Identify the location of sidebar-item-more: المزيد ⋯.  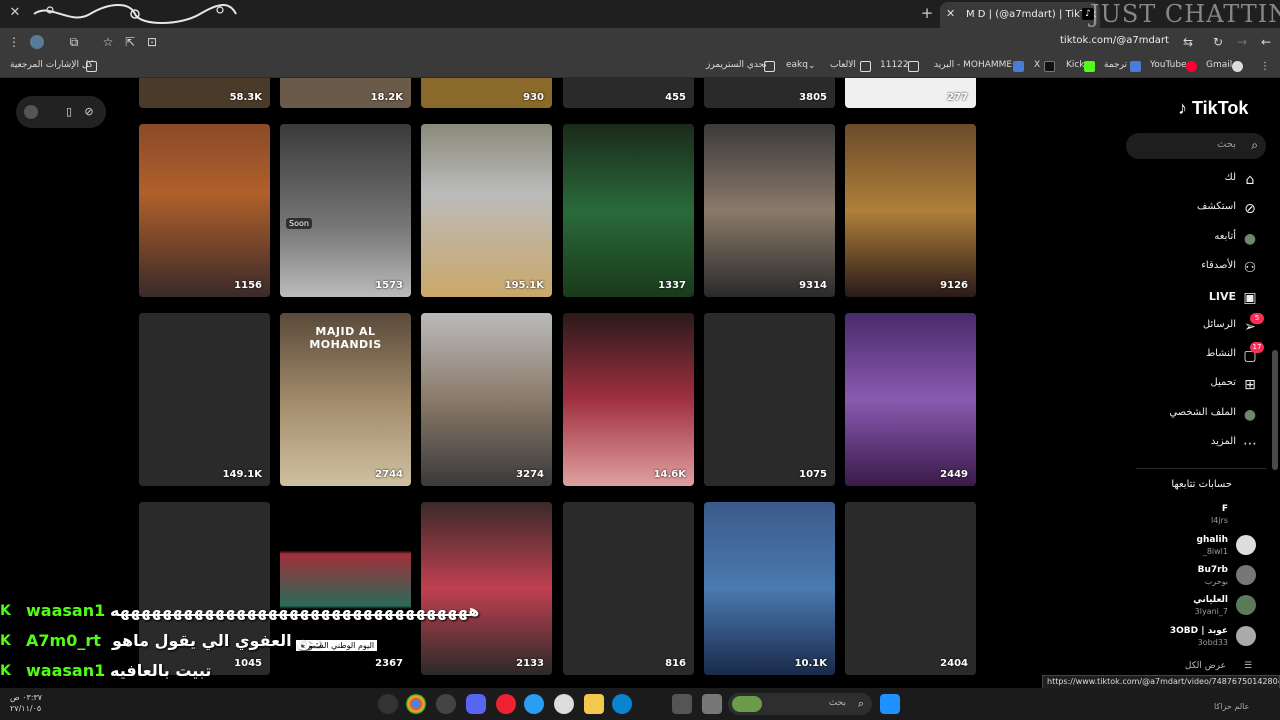
(1208, 444).